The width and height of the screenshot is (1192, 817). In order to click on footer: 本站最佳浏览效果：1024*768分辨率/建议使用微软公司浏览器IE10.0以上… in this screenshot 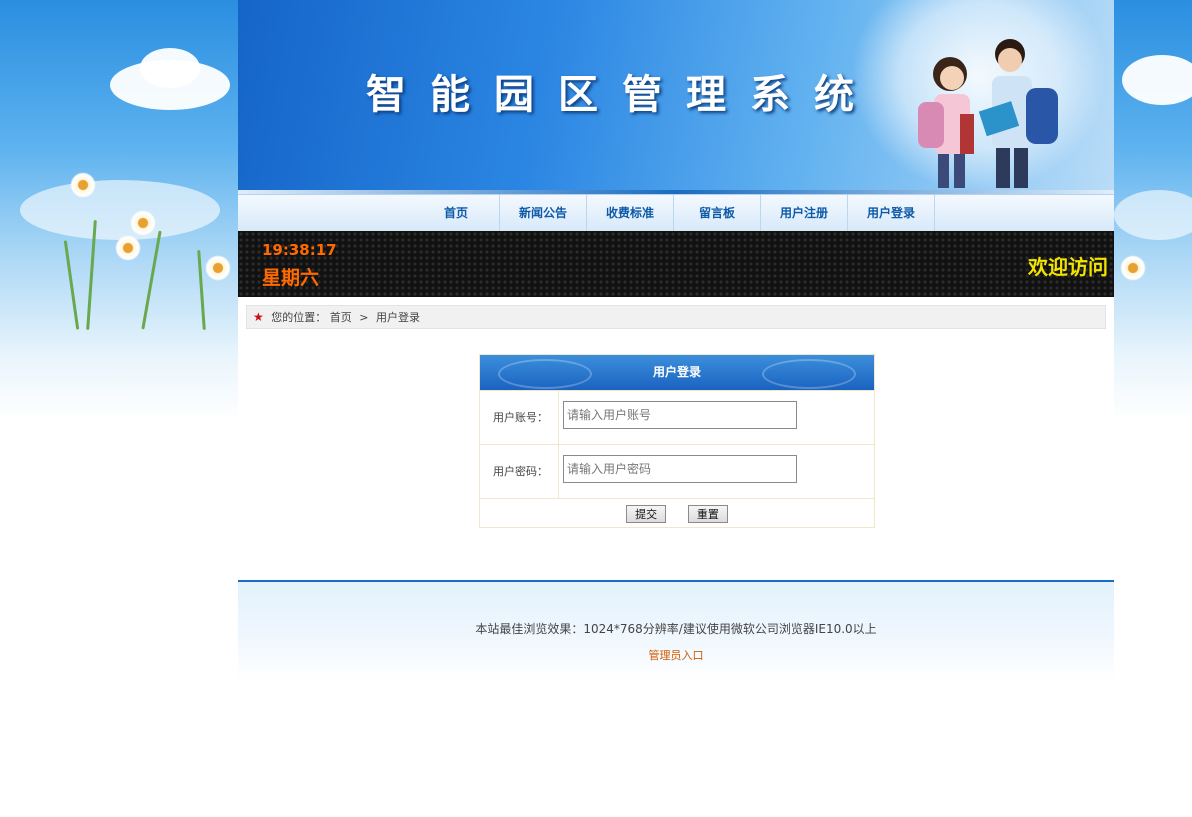, I will do `click(676, 631)`.